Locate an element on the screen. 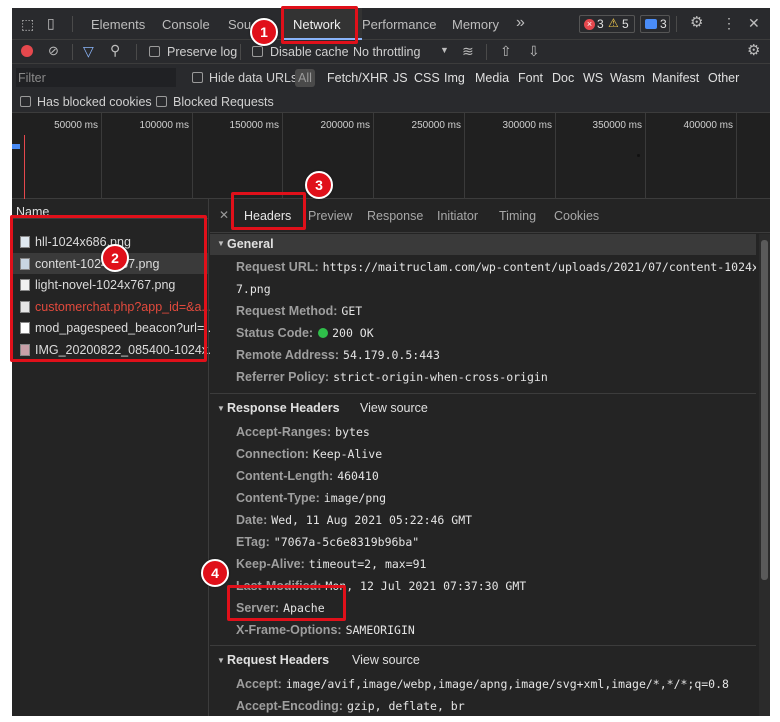 The height and width of the screenshot is (722, 780). timeline-tick-label: 100000 ms is located at coordinates (164, 125).